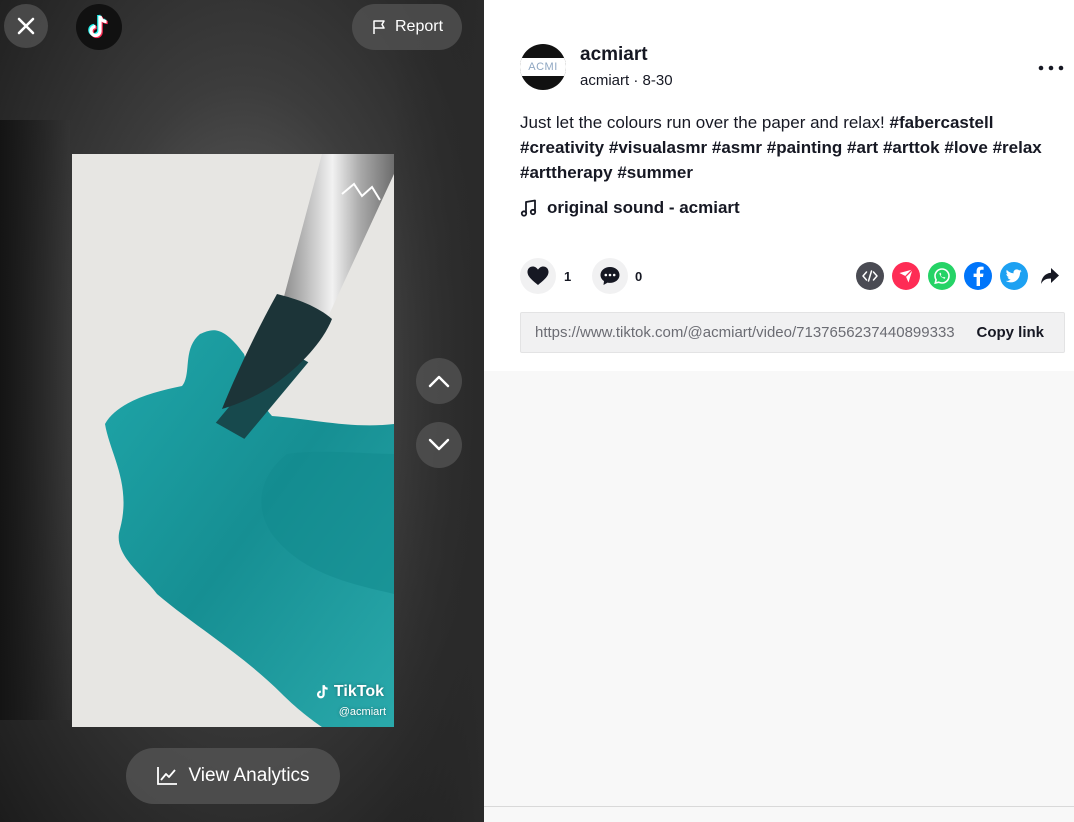 This screenshot has height=822, width=1074. I want to click on whatsapp-icon, so click(942, 276).